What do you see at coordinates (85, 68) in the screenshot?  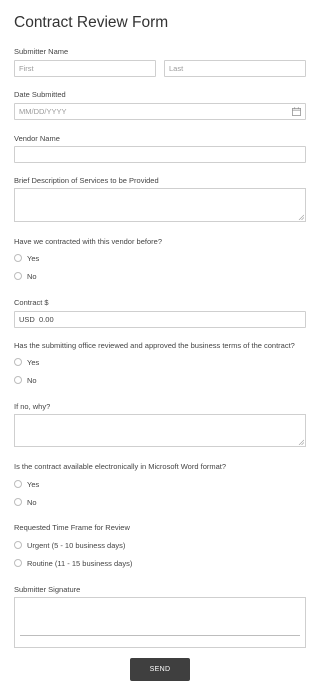 I see `first-name-input: First` at bounding box center [85, 68].